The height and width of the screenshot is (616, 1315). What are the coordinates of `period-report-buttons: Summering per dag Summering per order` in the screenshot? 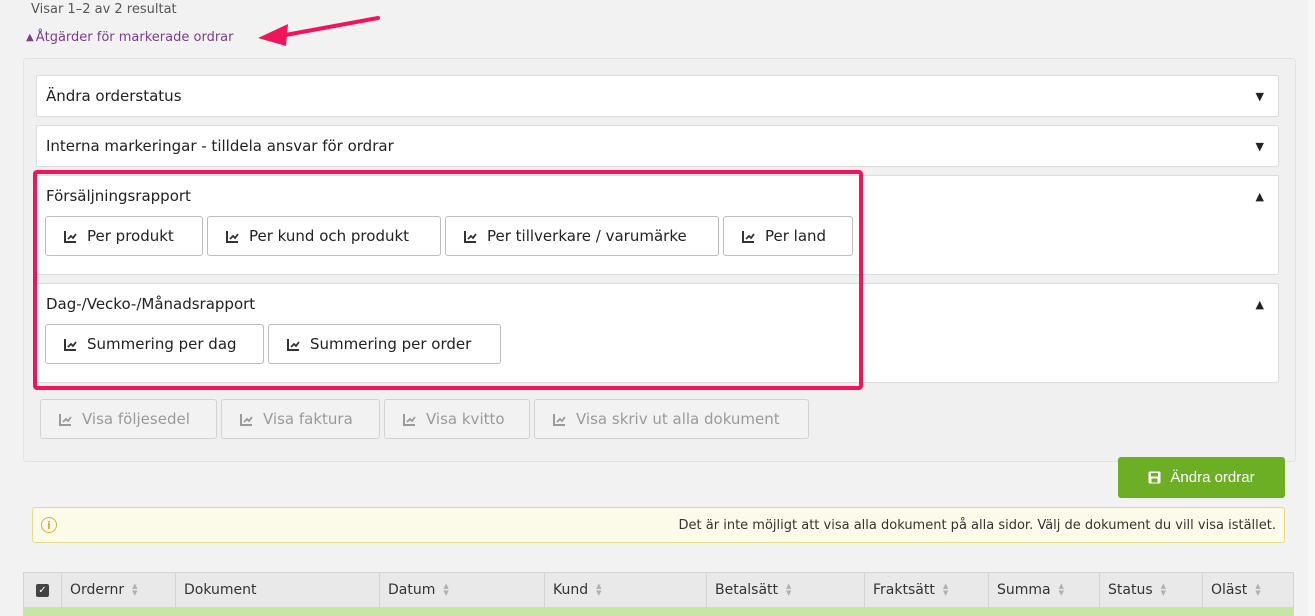 It's located at (657, 344).